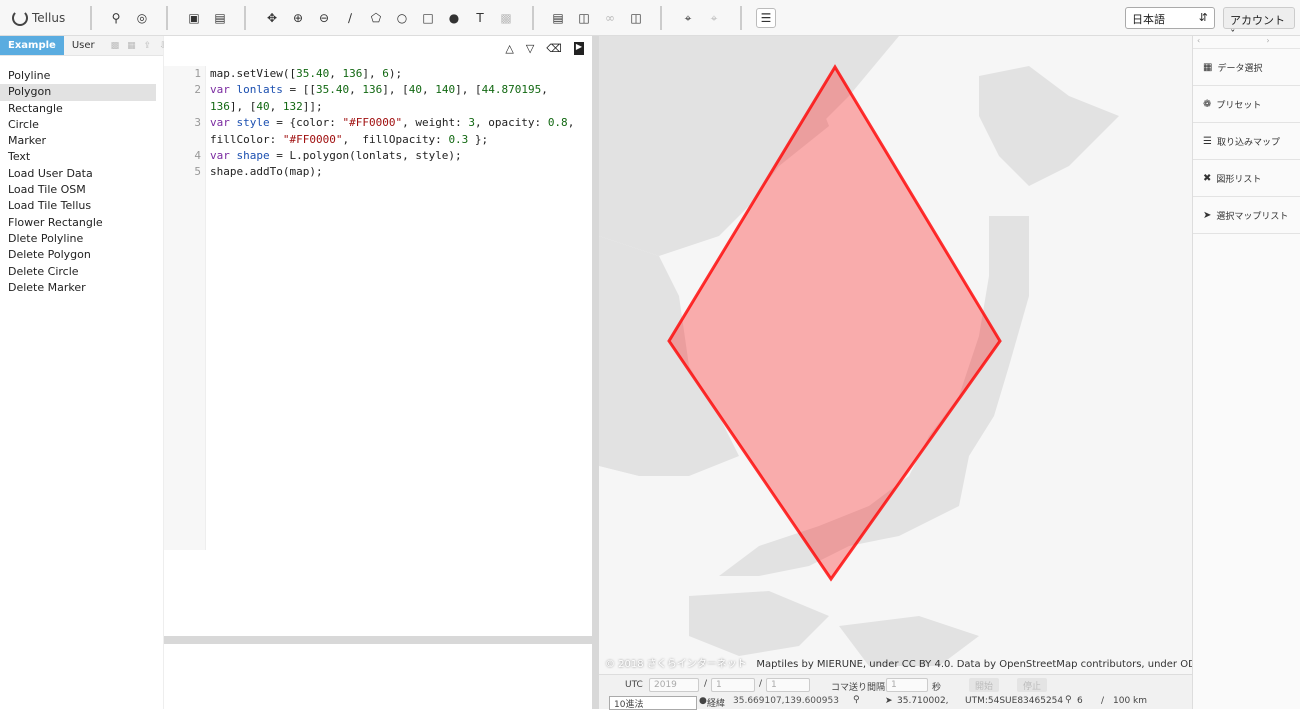 This screenshot has height=710, width=1300. Describe the element at coordinates (584, 18) in the screenshot. I see `split-view-icon: ◫` at that location.